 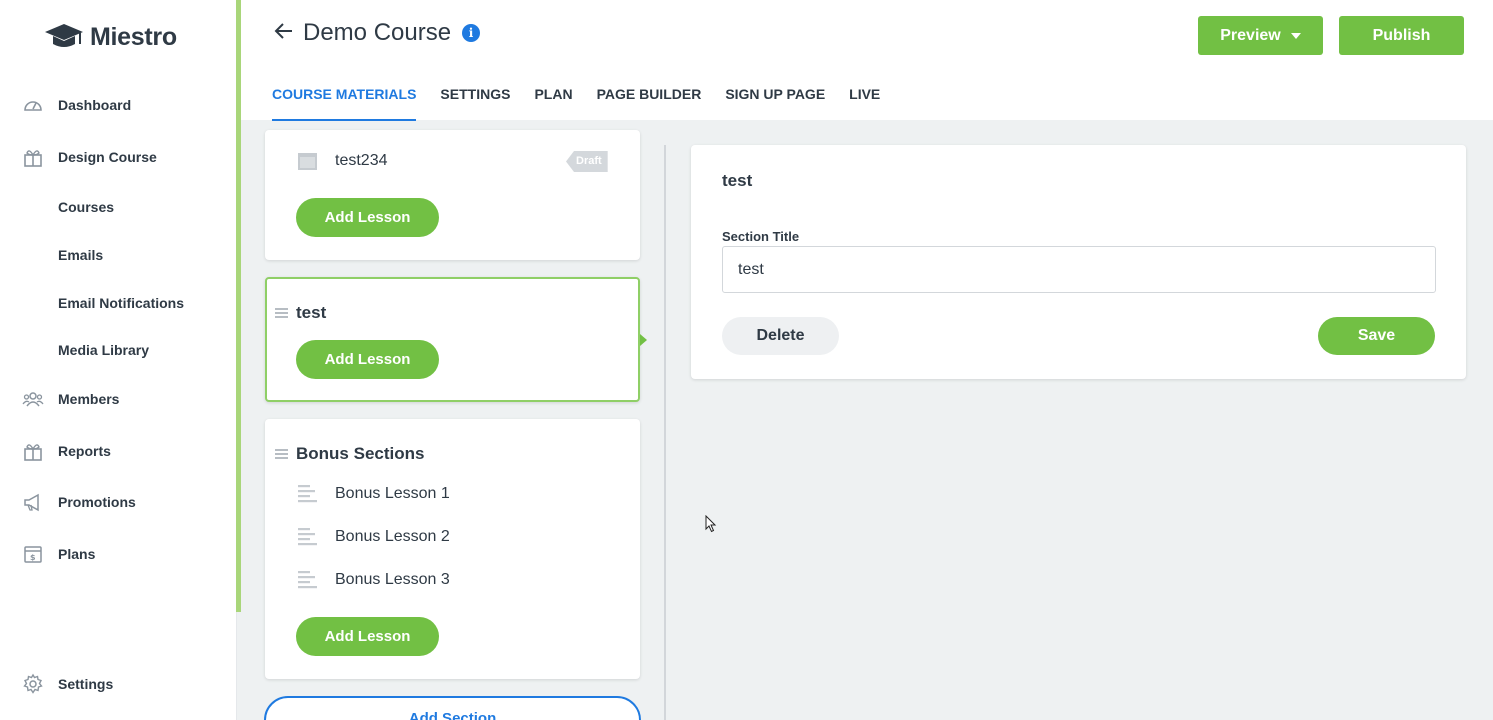 I want to click on preview-button: Preview, so click(x=1260, y=35).